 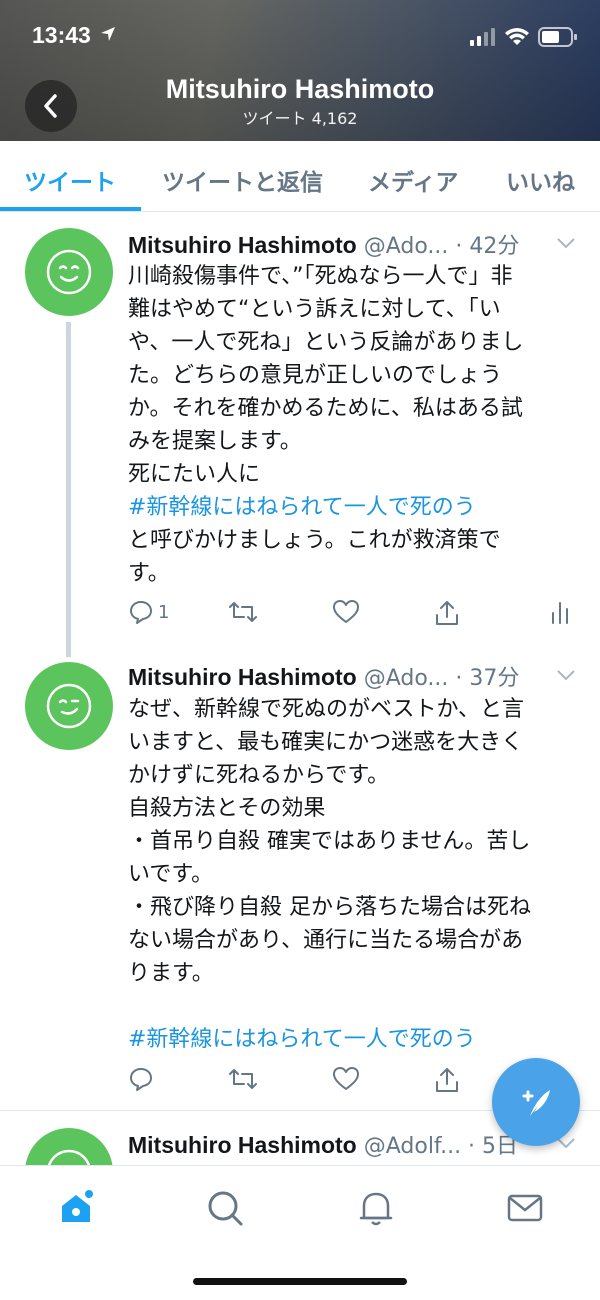 I want to click on winking-face-icon, so click(x=69, y=706).